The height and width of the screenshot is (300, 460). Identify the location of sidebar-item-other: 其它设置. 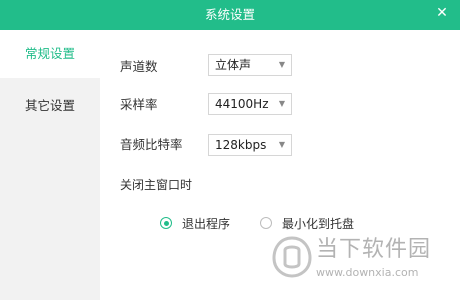
(50, 106).